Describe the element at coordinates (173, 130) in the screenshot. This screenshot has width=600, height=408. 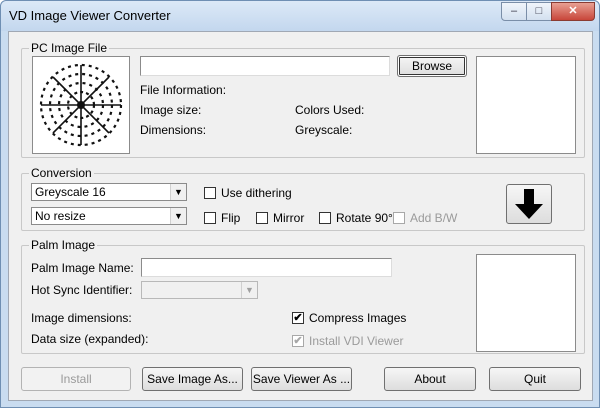
I see `dimensions-label: Dimensions:` at that location.